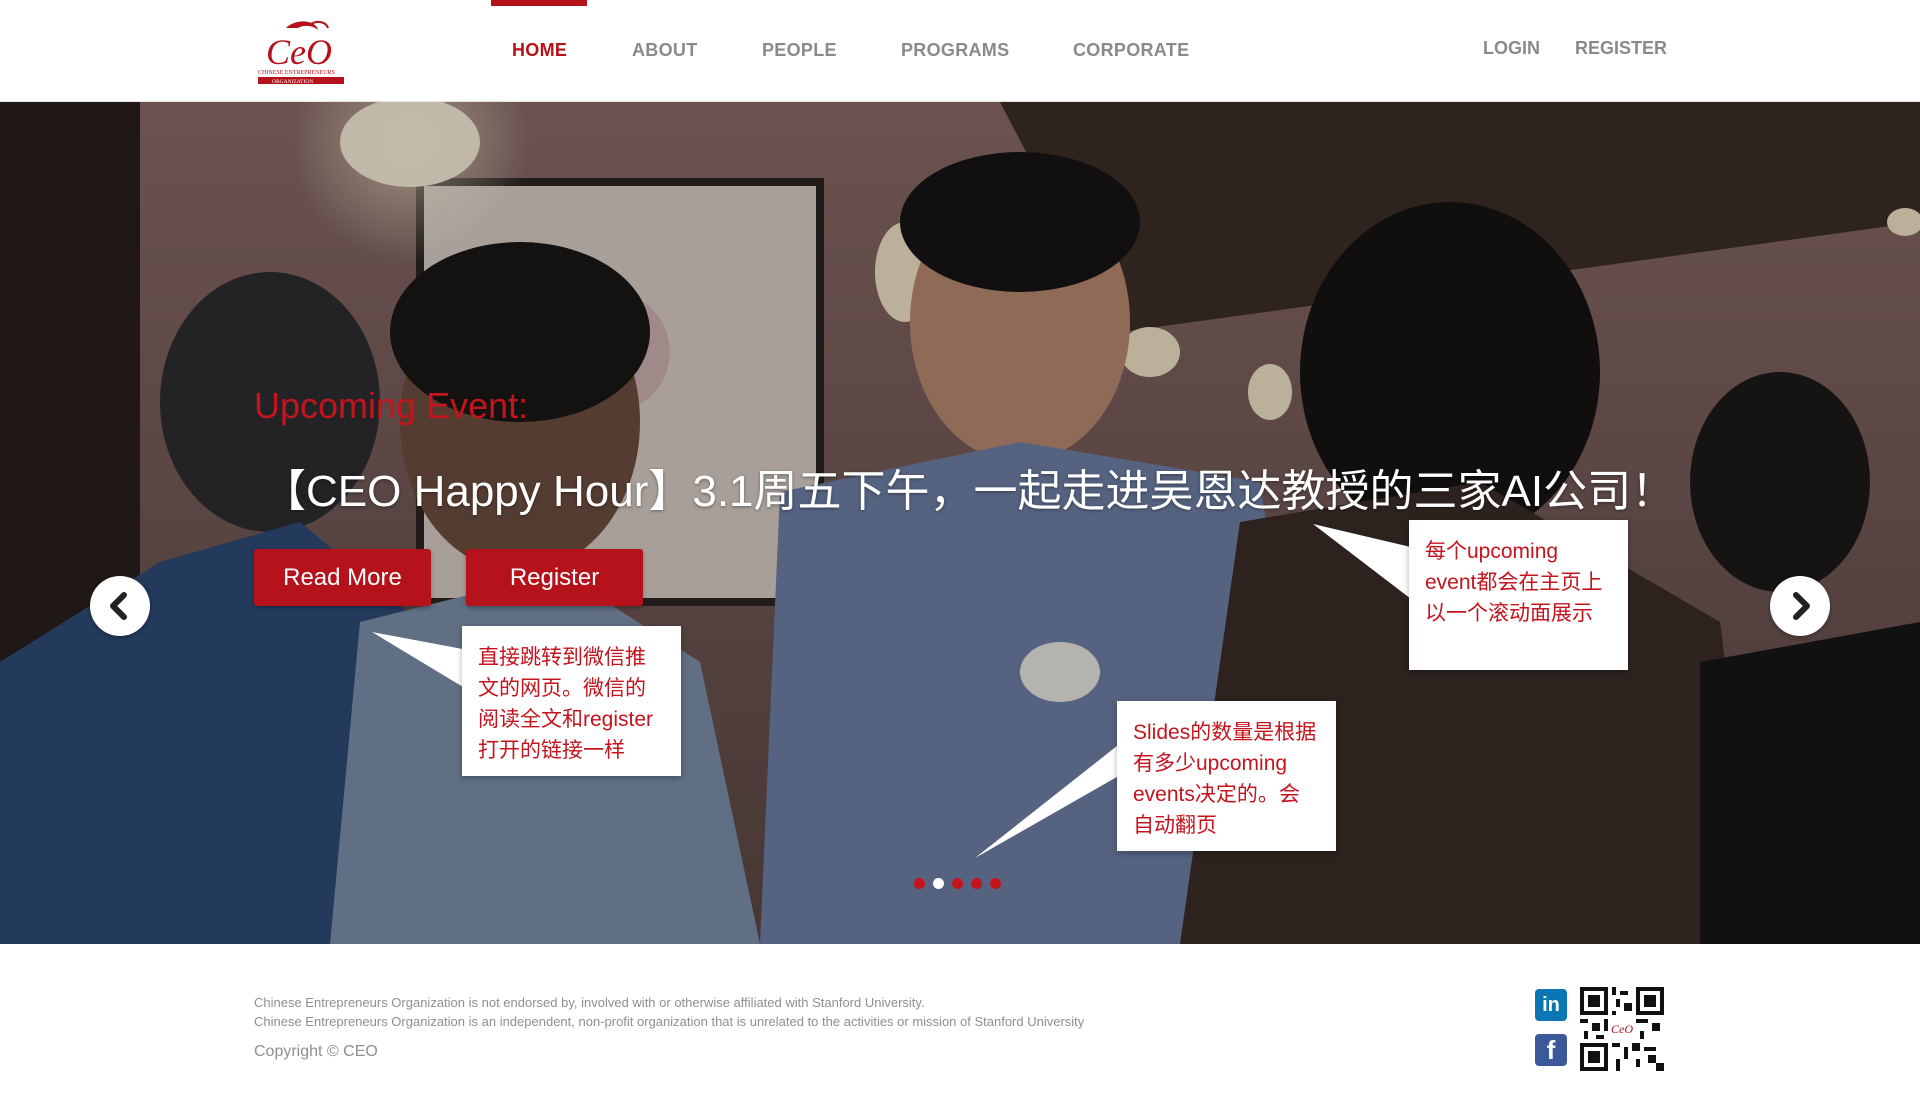 This screenshot has height=1112, width=1920. Describe the element at coordinates (391, 405) in the screenshot. I see `upcoming-event-label: Upcoming Event:` at that location.